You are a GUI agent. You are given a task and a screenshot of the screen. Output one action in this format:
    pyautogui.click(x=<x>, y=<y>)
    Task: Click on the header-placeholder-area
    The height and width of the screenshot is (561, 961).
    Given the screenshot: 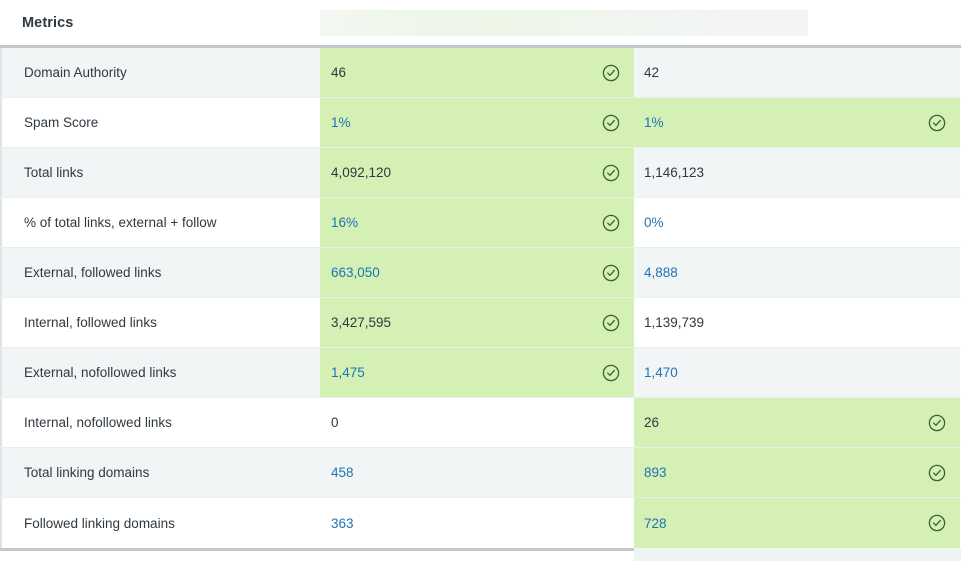 What is the action you would take?
    pyautogui.click(x=640, y=22)
    